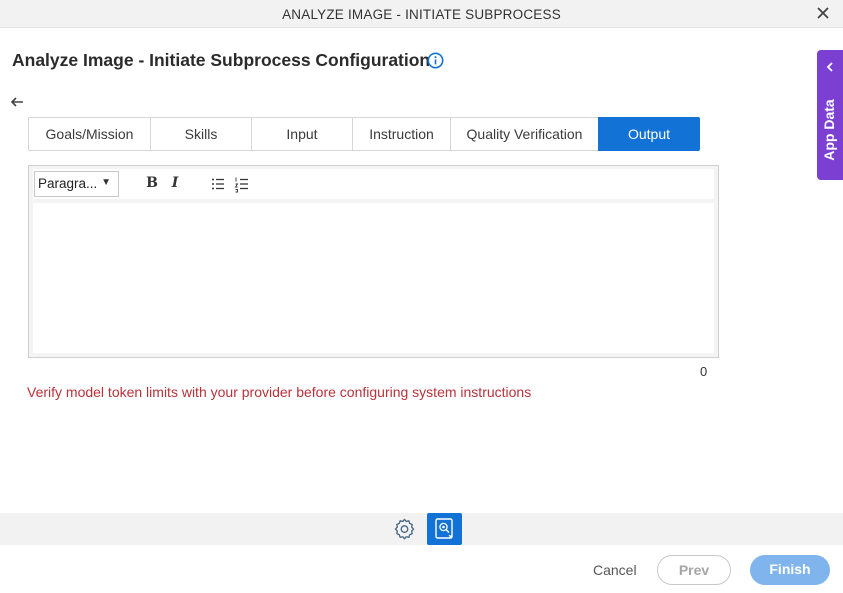 The image size is (843, 593). I want to click on app-data-label-wrap: App Data, so click(830, 132).